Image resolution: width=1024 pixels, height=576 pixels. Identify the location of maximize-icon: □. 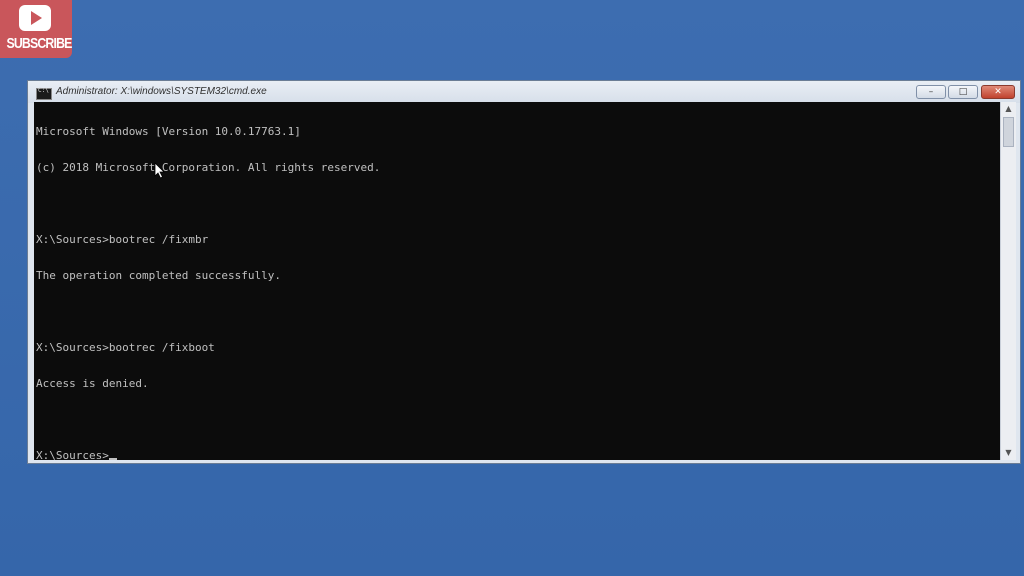
(963, 92).